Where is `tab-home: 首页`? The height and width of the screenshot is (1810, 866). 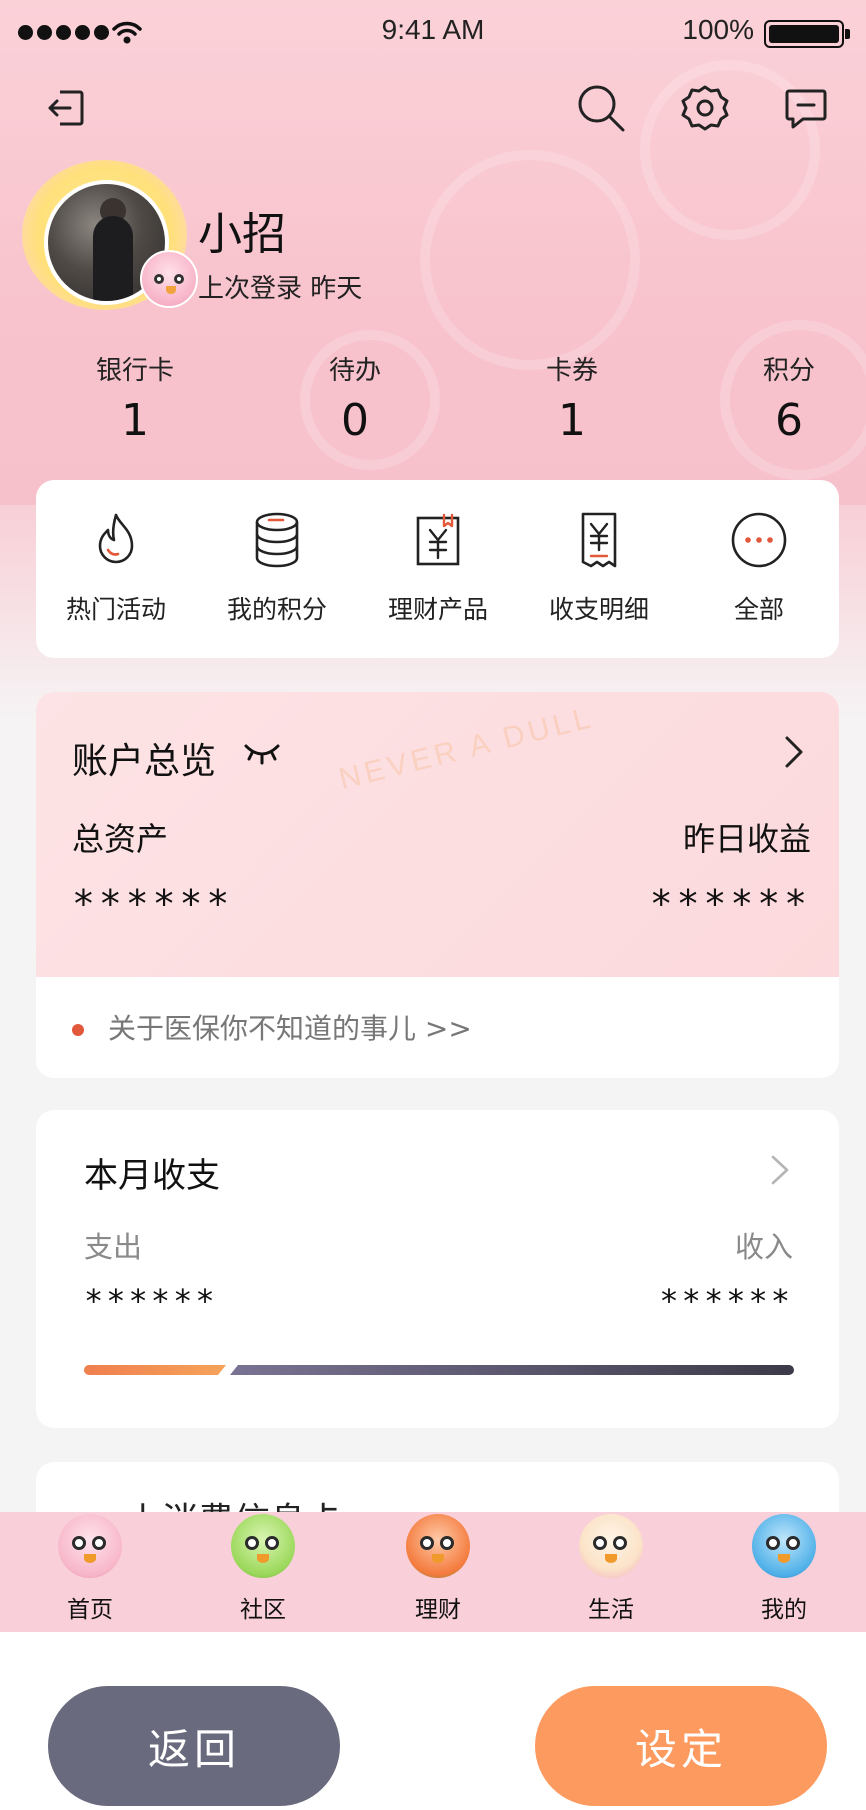
tab-home: 首页 is located at coordinates (90, 1572).